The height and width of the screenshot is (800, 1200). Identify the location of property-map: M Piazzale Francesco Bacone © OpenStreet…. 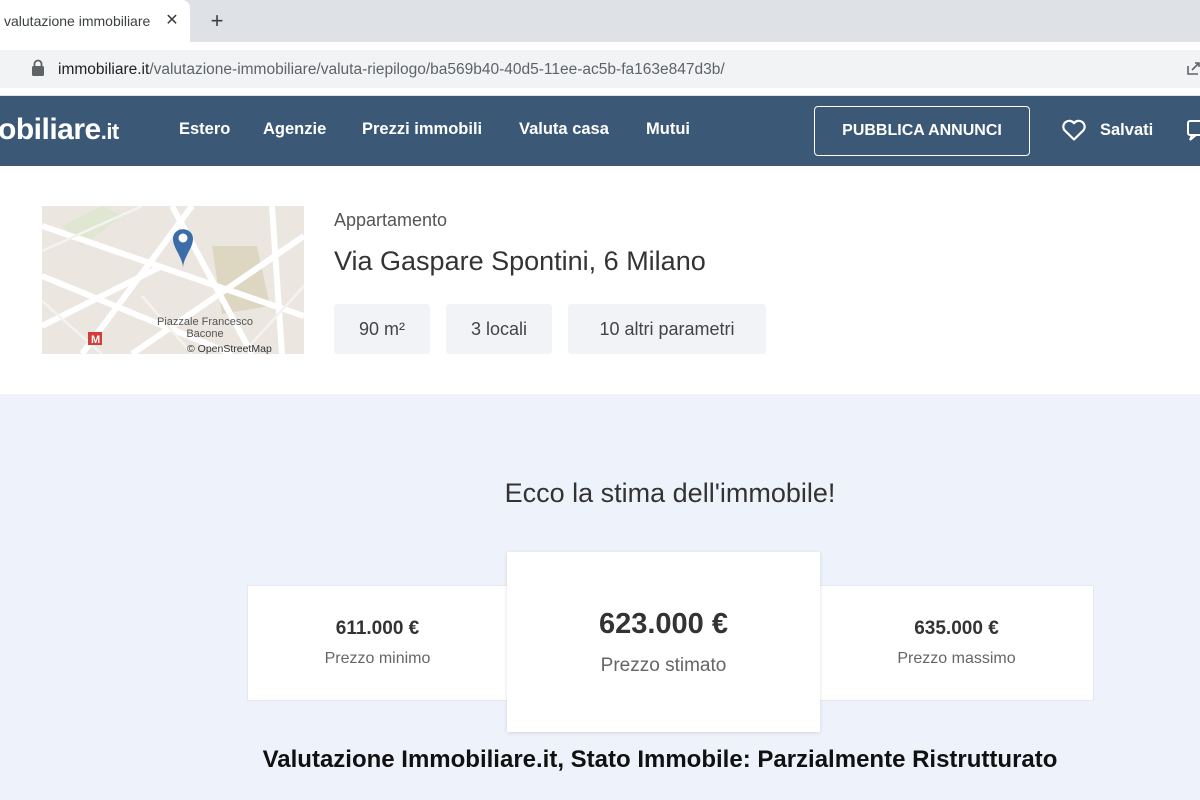
(173, 280).